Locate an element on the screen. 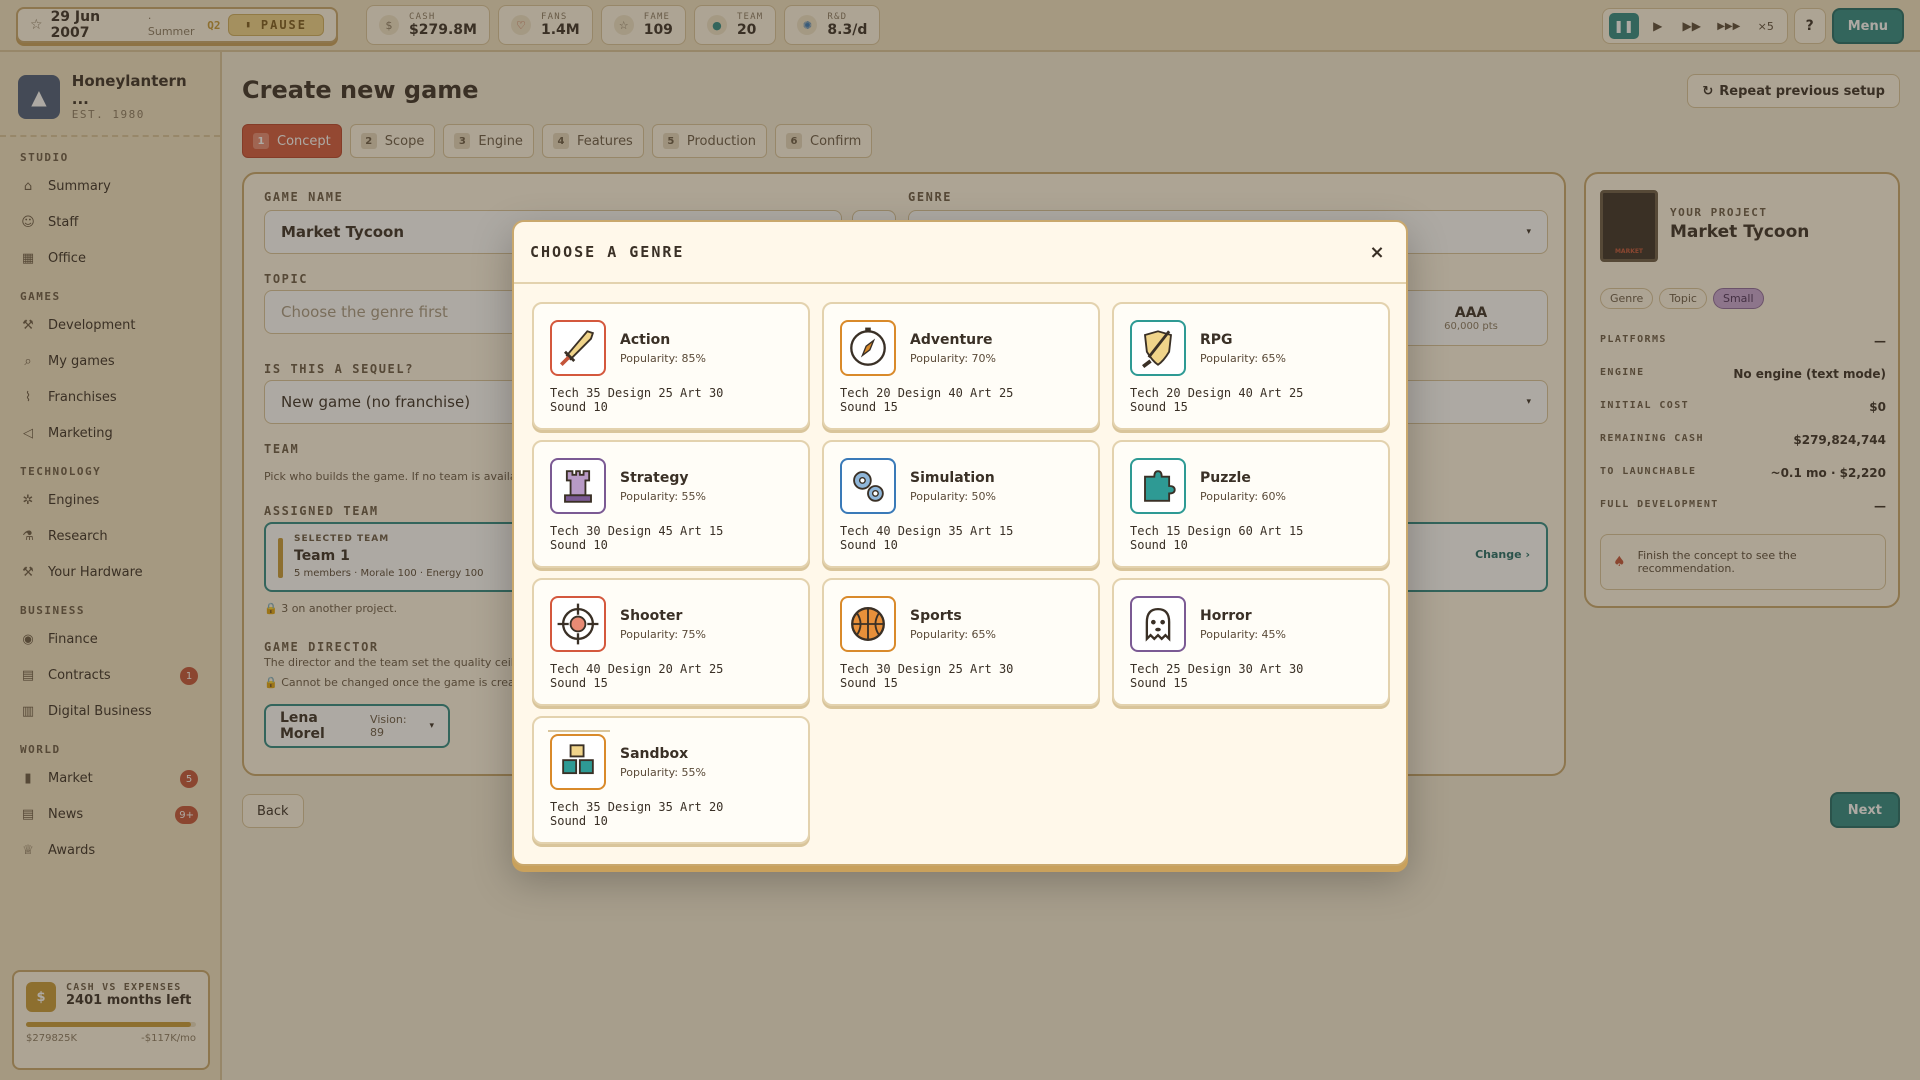  genre-stats: Tech 40 Design 20 Art 25 Sound 15 is located at coordinates (672, 676).